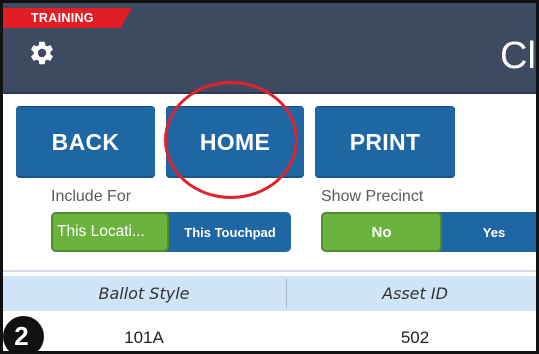 The image size is (539, 354). I want to click on table-cell-ballot-style: 101A, so click(144, 338).